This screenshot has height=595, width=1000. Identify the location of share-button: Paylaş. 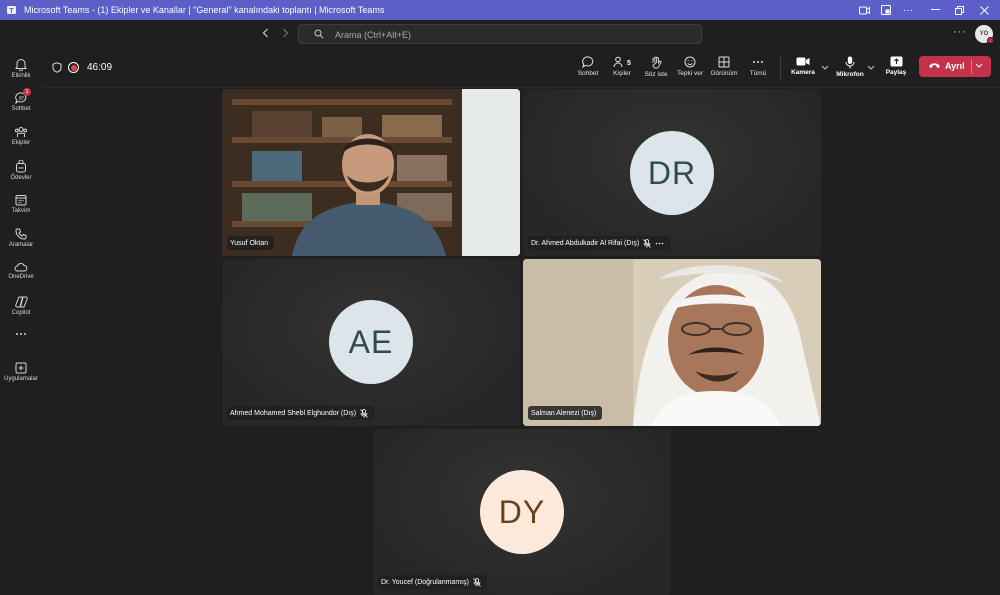
(896, 69).